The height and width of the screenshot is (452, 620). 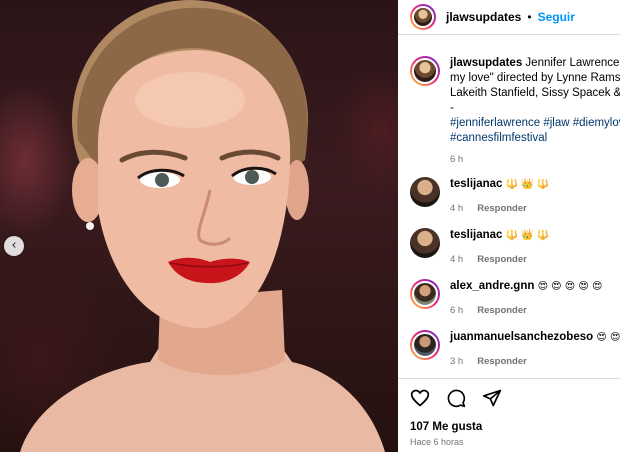 I want to click on caption-text: Jennifer Lawrence atte, so click(x=572, y=63).